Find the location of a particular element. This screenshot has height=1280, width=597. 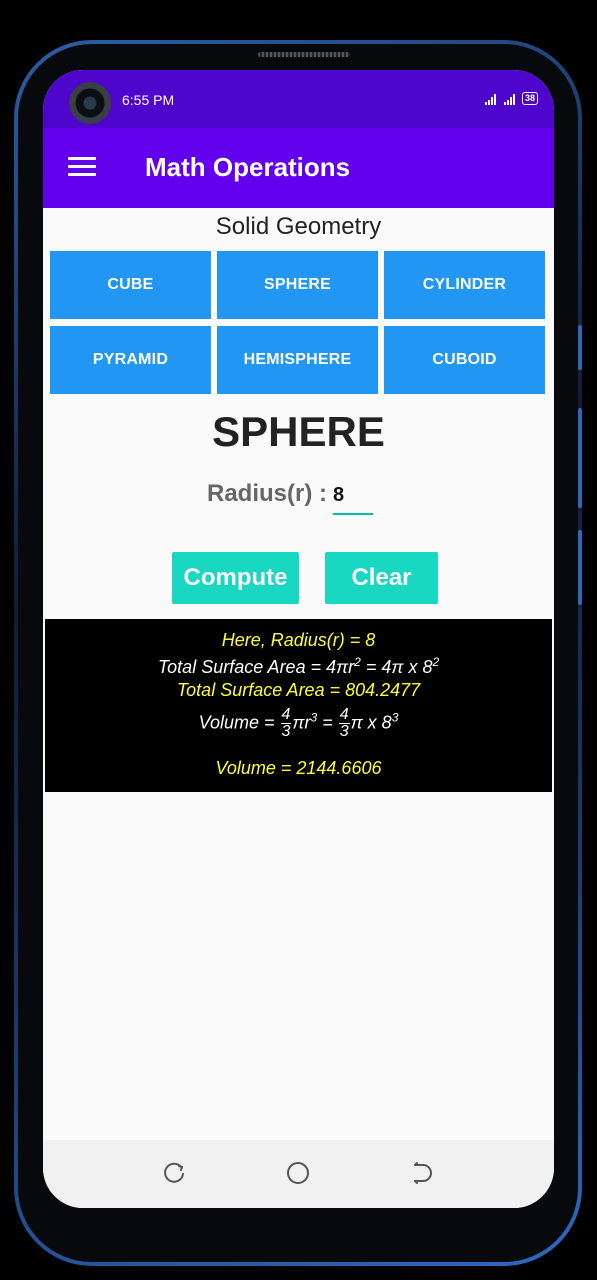

earpiece-speaker is located at coordinates (304, 54).